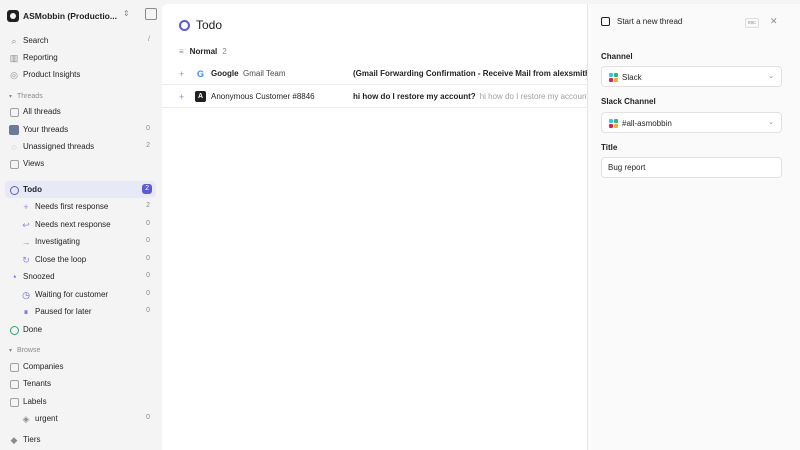 The height and width of the screenshot is (450, 800). I want to click on reply-icon: ↩, so click(26, 225).